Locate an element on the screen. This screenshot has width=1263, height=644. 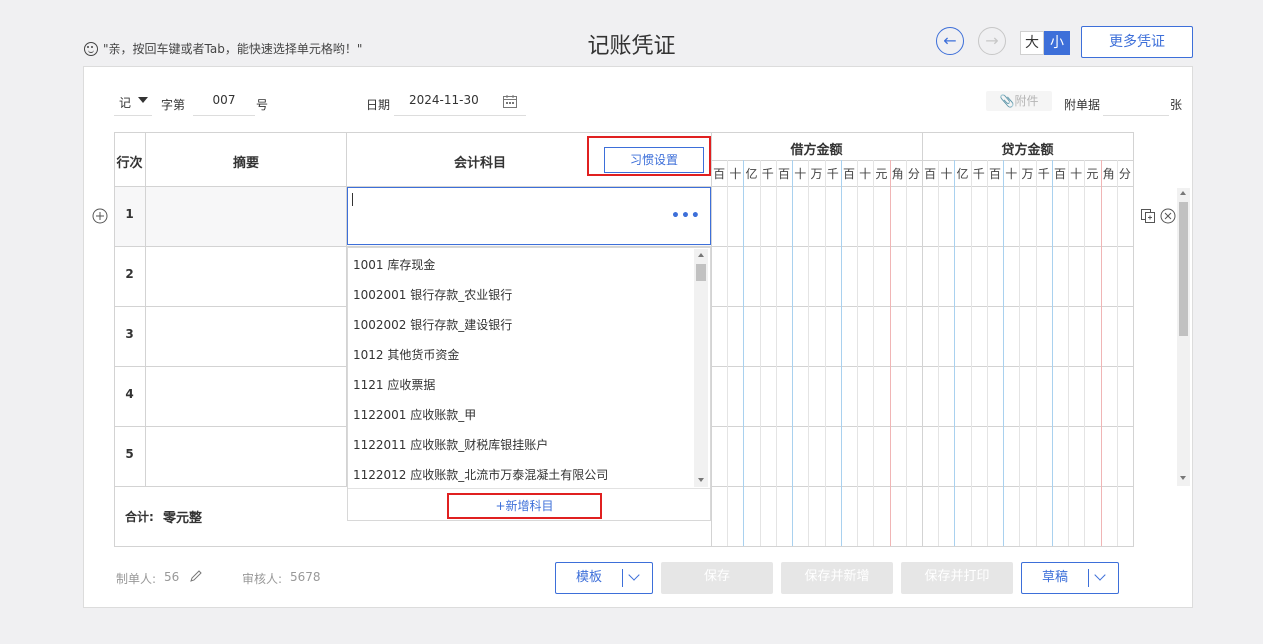
col-account-header: 会计科目 is located at coordinates (479, 163).